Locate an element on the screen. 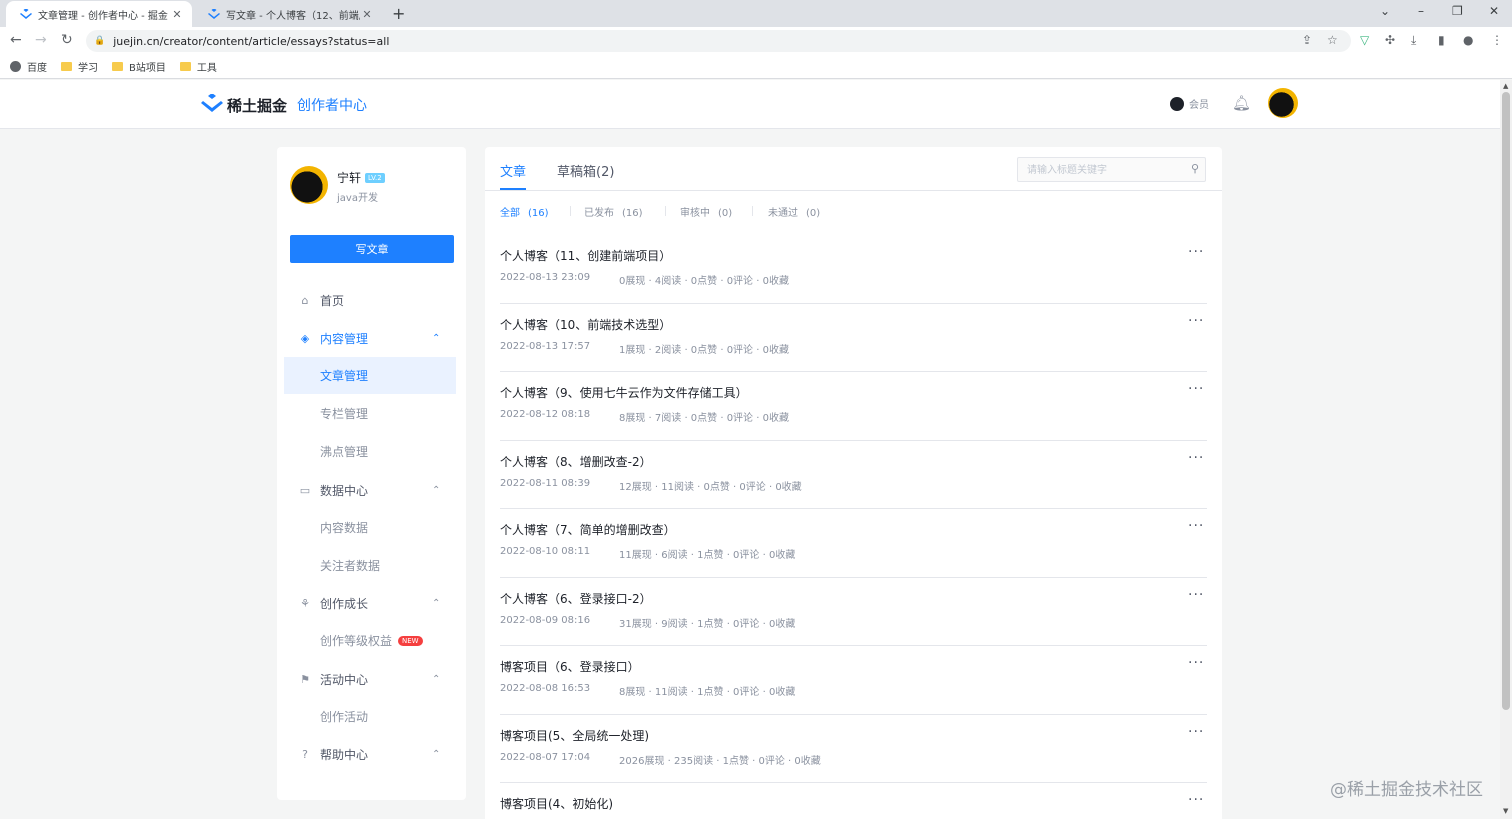 The width and height of the screenshot is (1512, 819). search-icon: ⚲ is located at coordinates (1195, 168).